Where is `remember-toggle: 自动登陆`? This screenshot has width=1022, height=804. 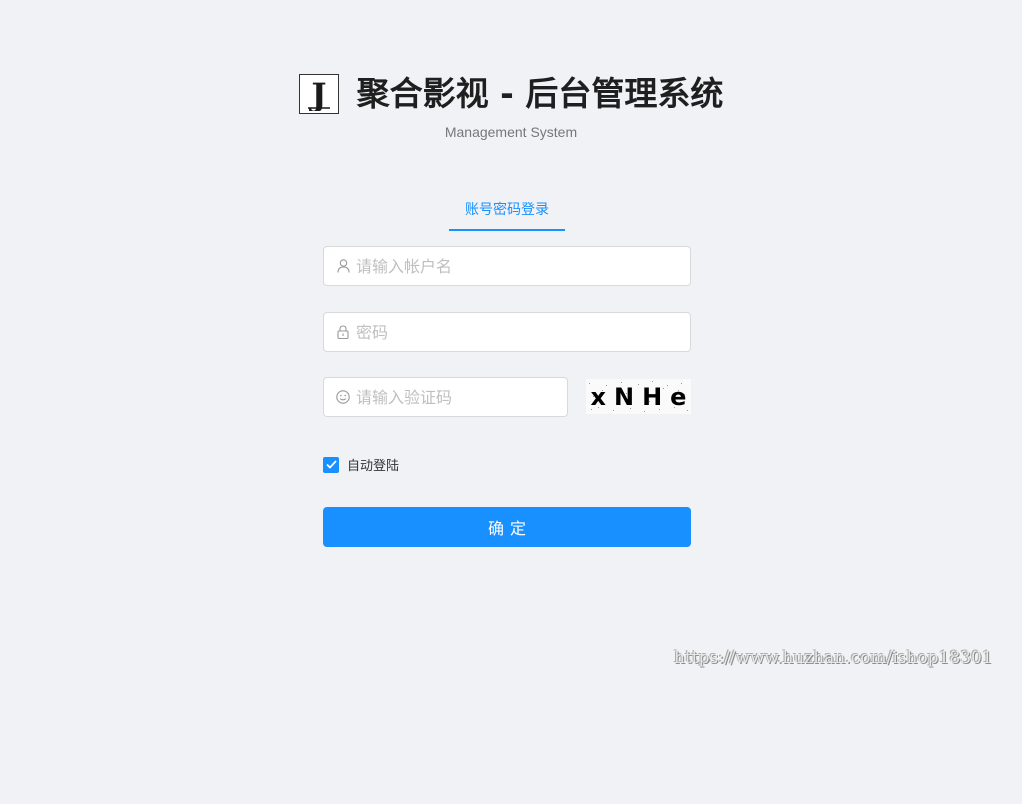 remember-toggle: 自动登陆 is located at coordinates (361, 464).